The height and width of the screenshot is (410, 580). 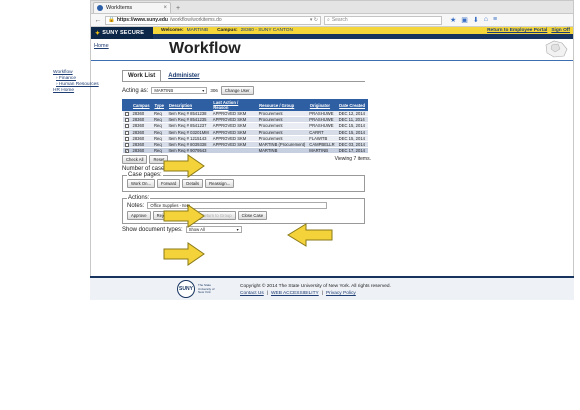 What do you see at coordinates (179, 90) in the screenshot?
I see `acting-as-select: MARTINB ▾` at bounding box center [179, 90].